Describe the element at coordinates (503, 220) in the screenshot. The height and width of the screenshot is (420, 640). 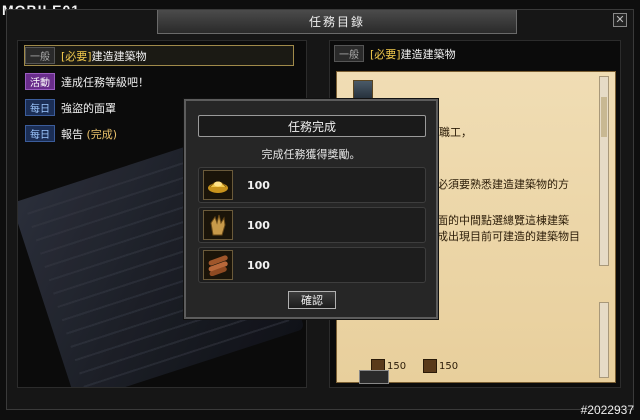
I see `description-line: 面的中間點選總覽這棟建築` at that location.